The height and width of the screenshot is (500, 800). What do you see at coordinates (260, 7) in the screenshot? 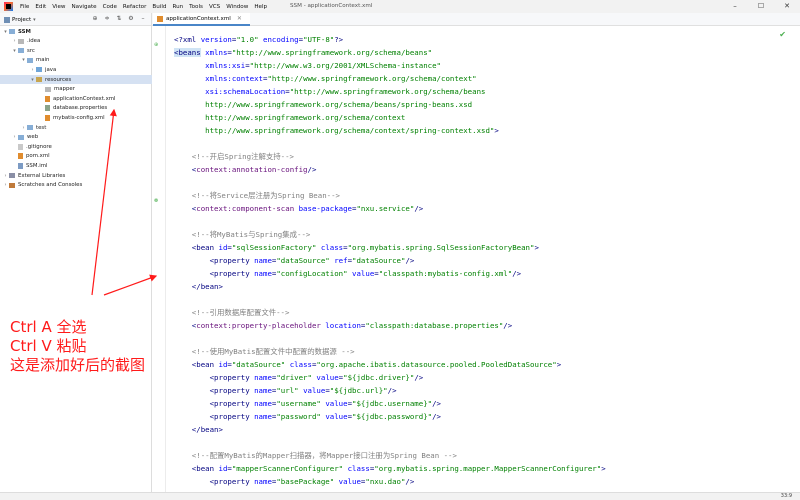
I see `menu-item-help: Help` at bounding box center [260, 7].